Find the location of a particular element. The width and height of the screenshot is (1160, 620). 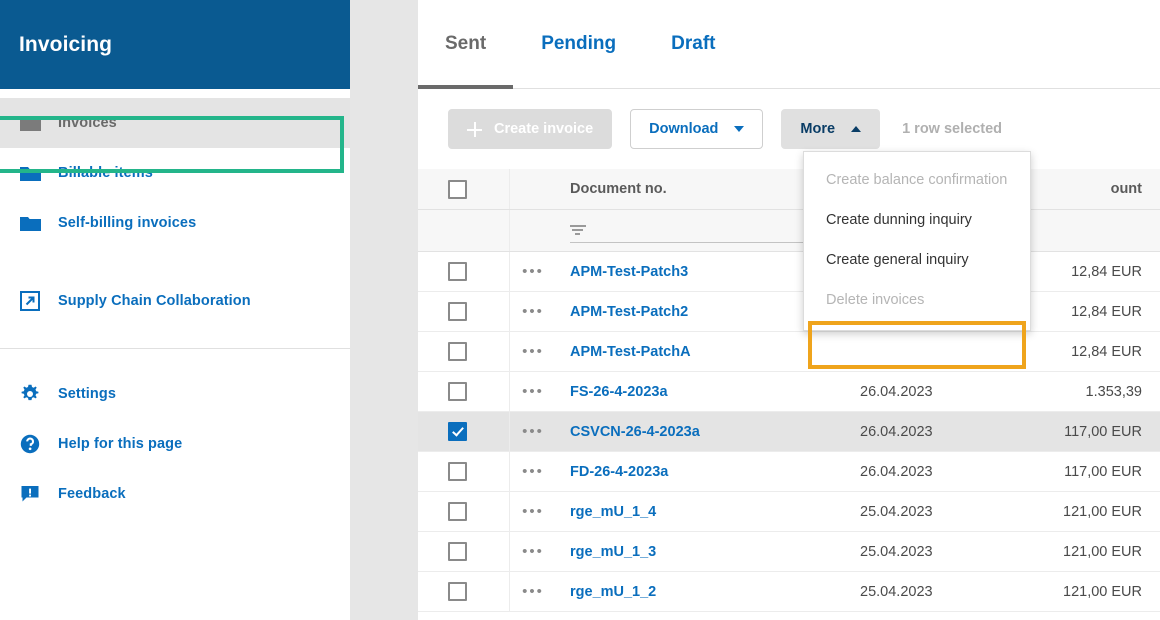

menu-item-create-general-inquiry: Create general inquiry is located at coordinates (917, 260).